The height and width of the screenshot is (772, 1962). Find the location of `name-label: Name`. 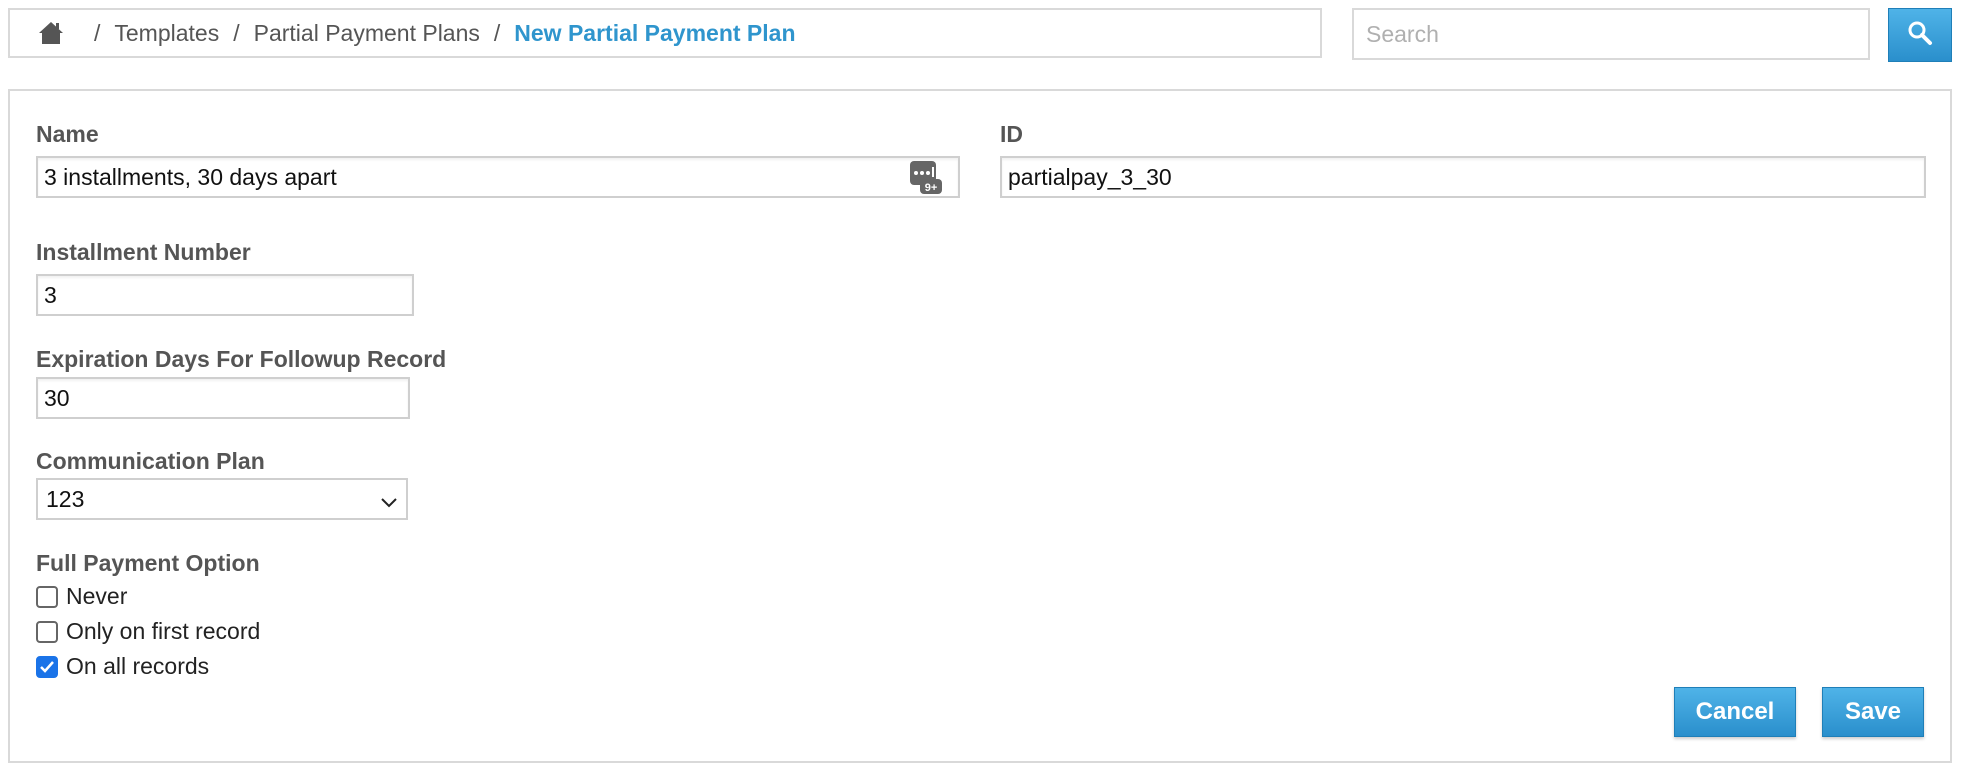

name-label: Name is located at coordinates (67, 134).